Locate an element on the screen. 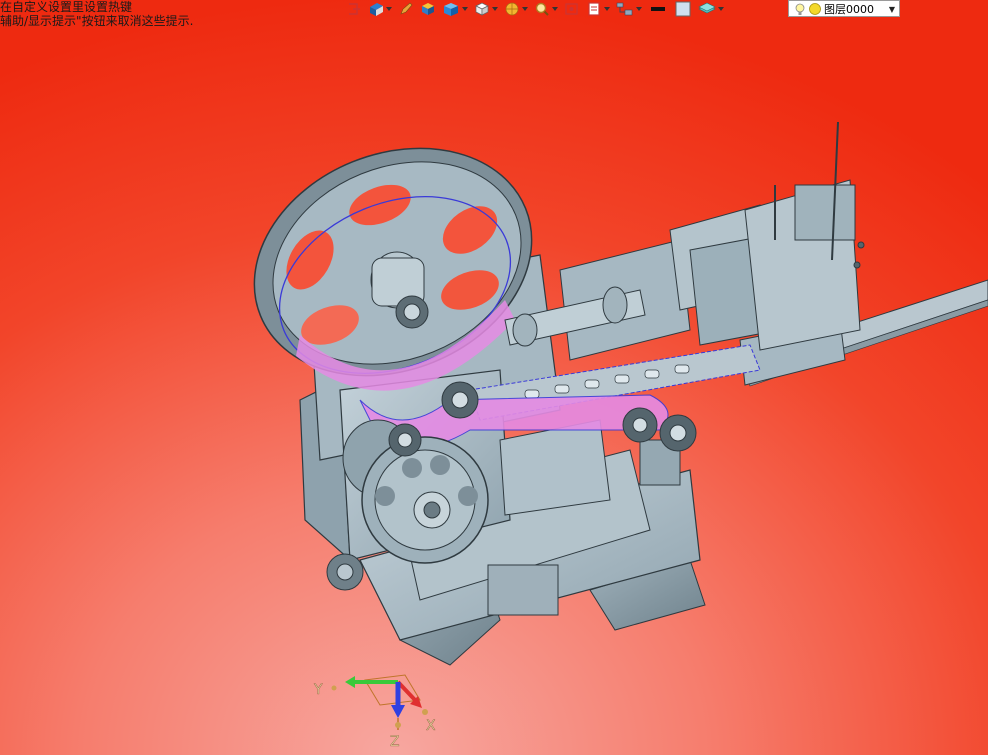 The height and width of the screenshot is (755, 988). x-axis-label: X is located at coordinates (431, 726).